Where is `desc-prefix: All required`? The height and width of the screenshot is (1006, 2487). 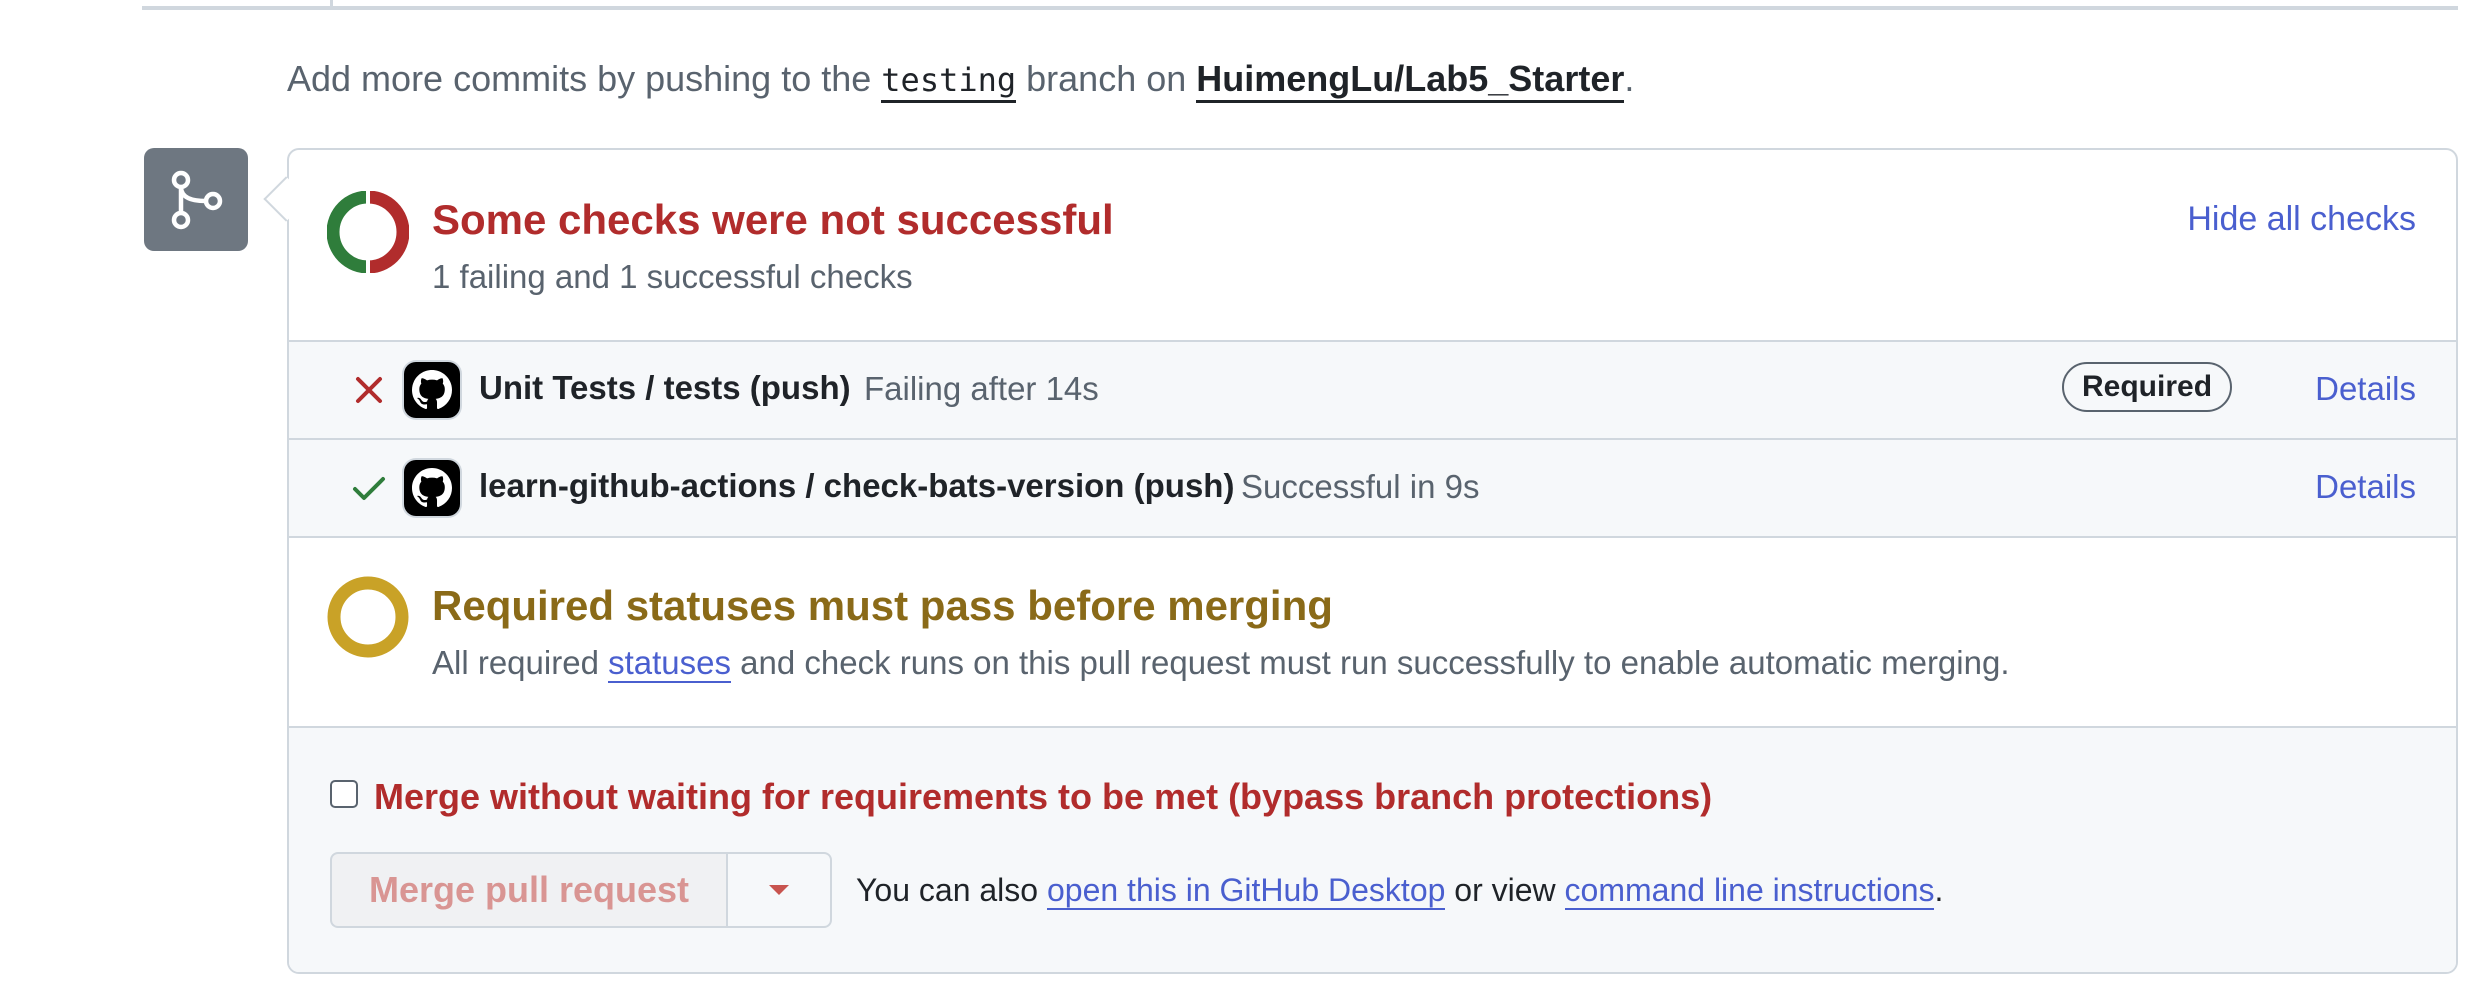
desc-prefix: All required is located at coordinates (520, 662).